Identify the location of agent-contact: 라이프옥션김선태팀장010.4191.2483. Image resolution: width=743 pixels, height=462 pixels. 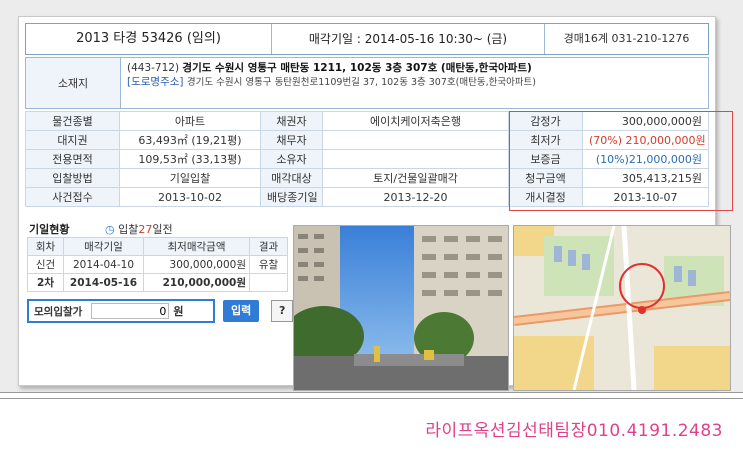
(574, 431).